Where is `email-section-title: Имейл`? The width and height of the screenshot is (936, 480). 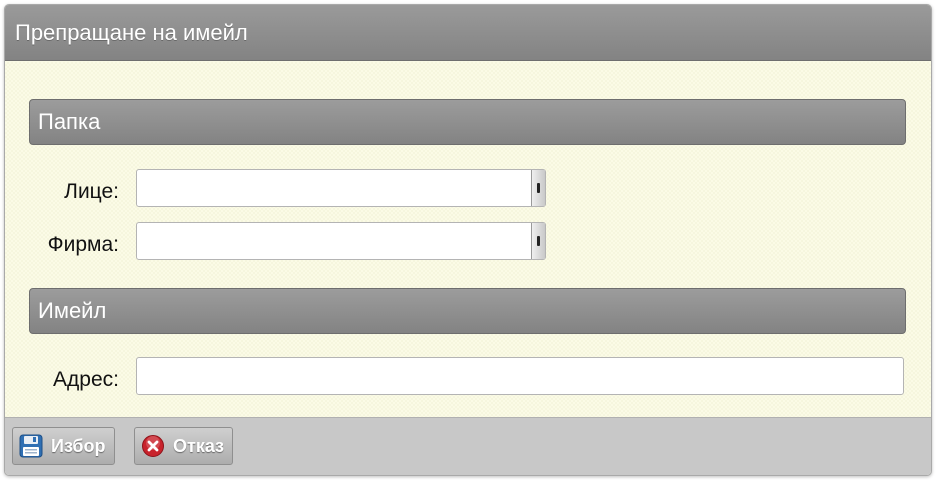 email-section-title: Имейл is located at coordinates (72, 310).